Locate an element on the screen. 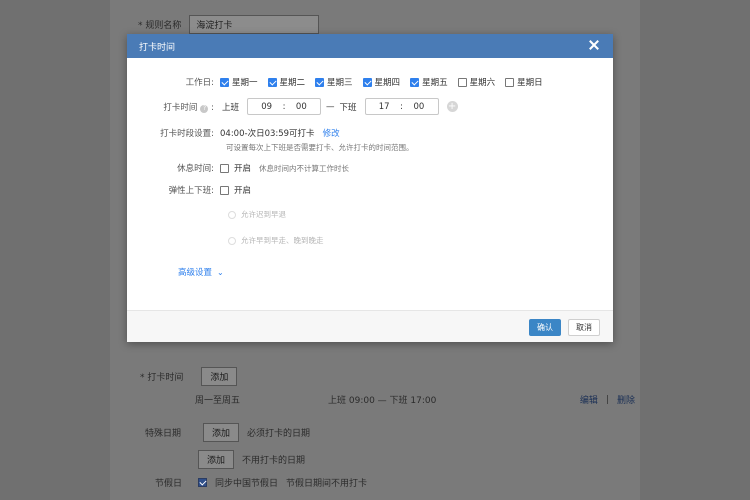  on-duty-time-input: 09:00 is located at coordinates (284, 106).